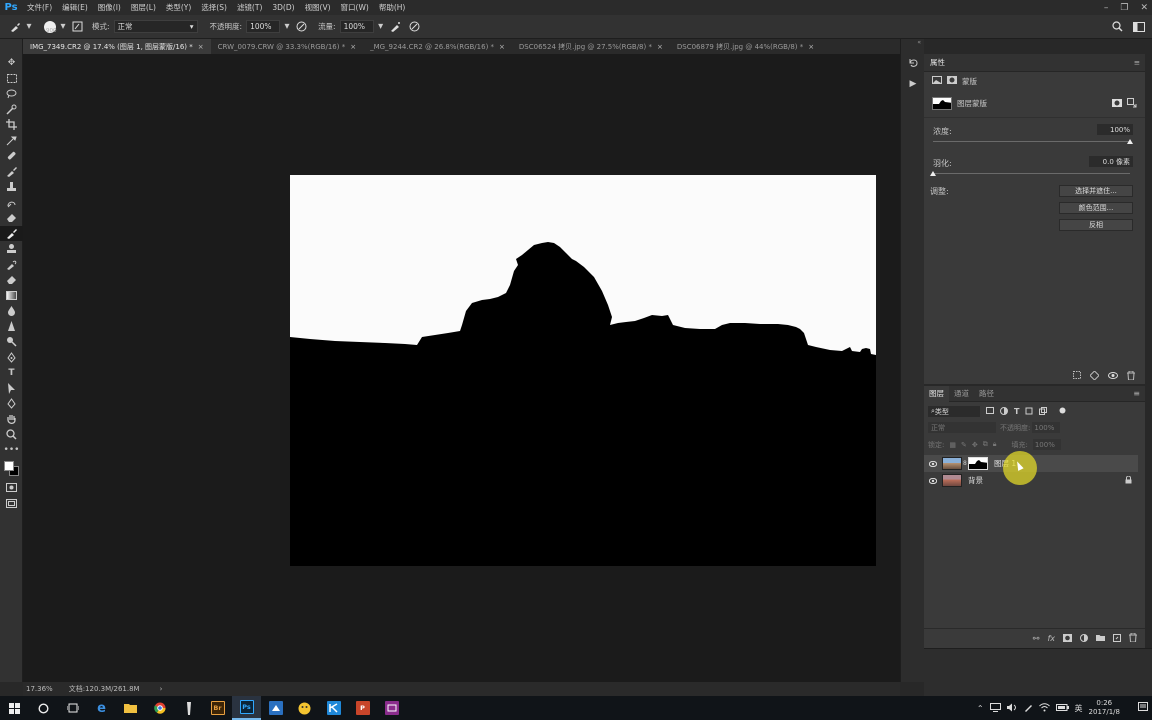  What do you see at coordinates (954, 411) in the screenshot?
I see `layer-filter-select: ⌕ 类型` at bounding box center [954, 411].